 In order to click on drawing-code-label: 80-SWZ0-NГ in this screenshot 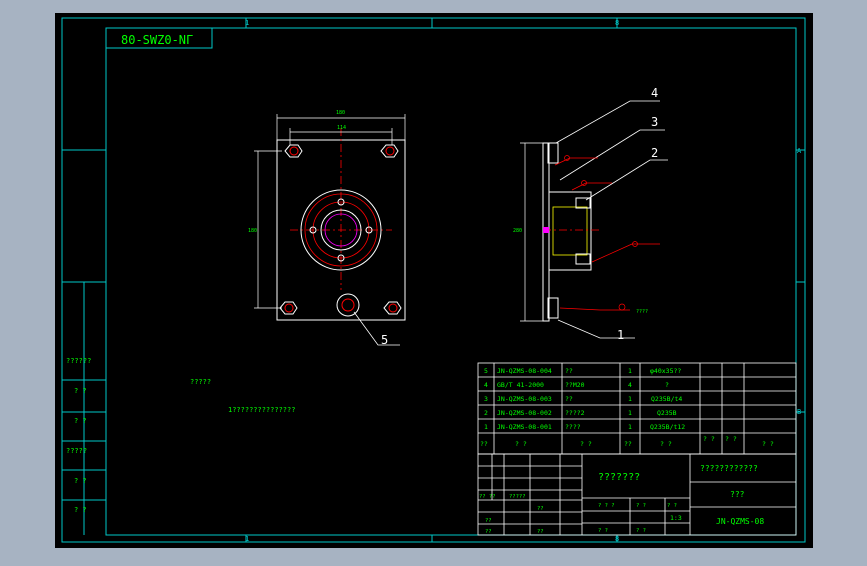, I will do `click(157, 40)`.